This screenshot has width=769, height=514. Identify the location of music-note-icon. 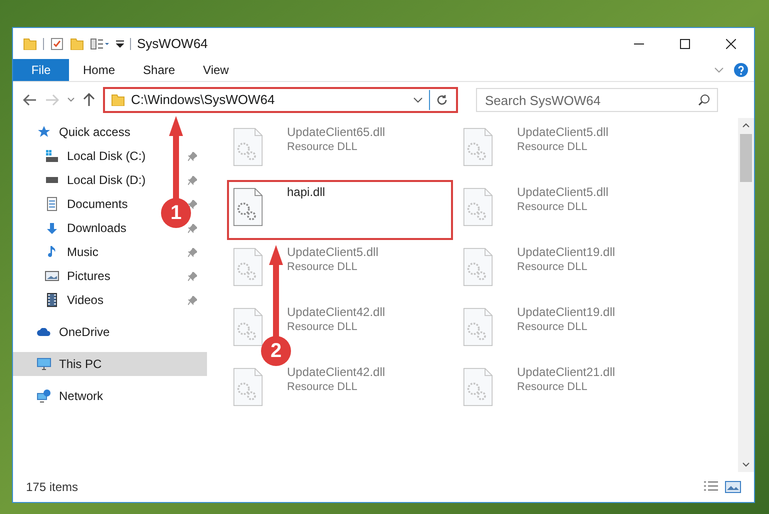
(52, 252).